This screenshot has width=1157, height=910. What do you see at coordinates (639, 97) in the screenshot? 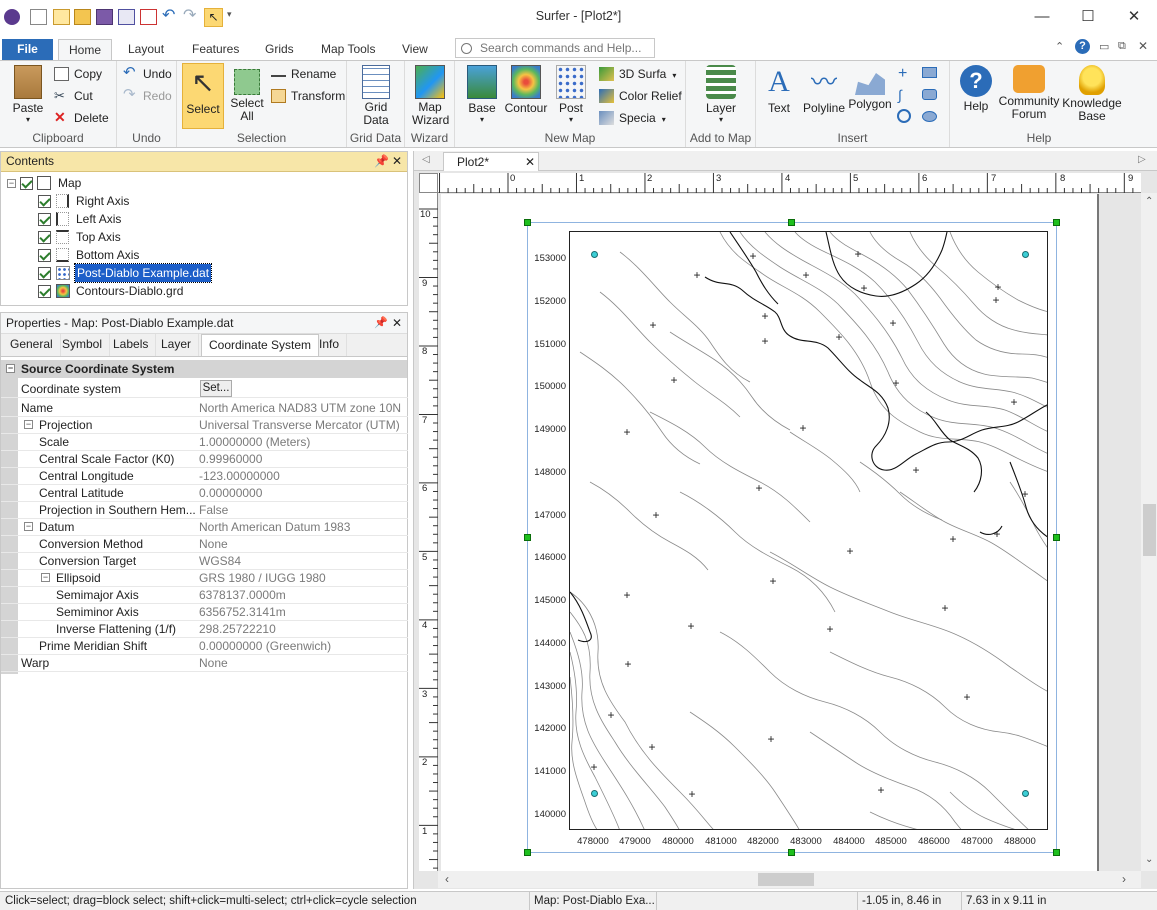
I see `color-relief-button: Color Relief` at bounding box center [639, 97].